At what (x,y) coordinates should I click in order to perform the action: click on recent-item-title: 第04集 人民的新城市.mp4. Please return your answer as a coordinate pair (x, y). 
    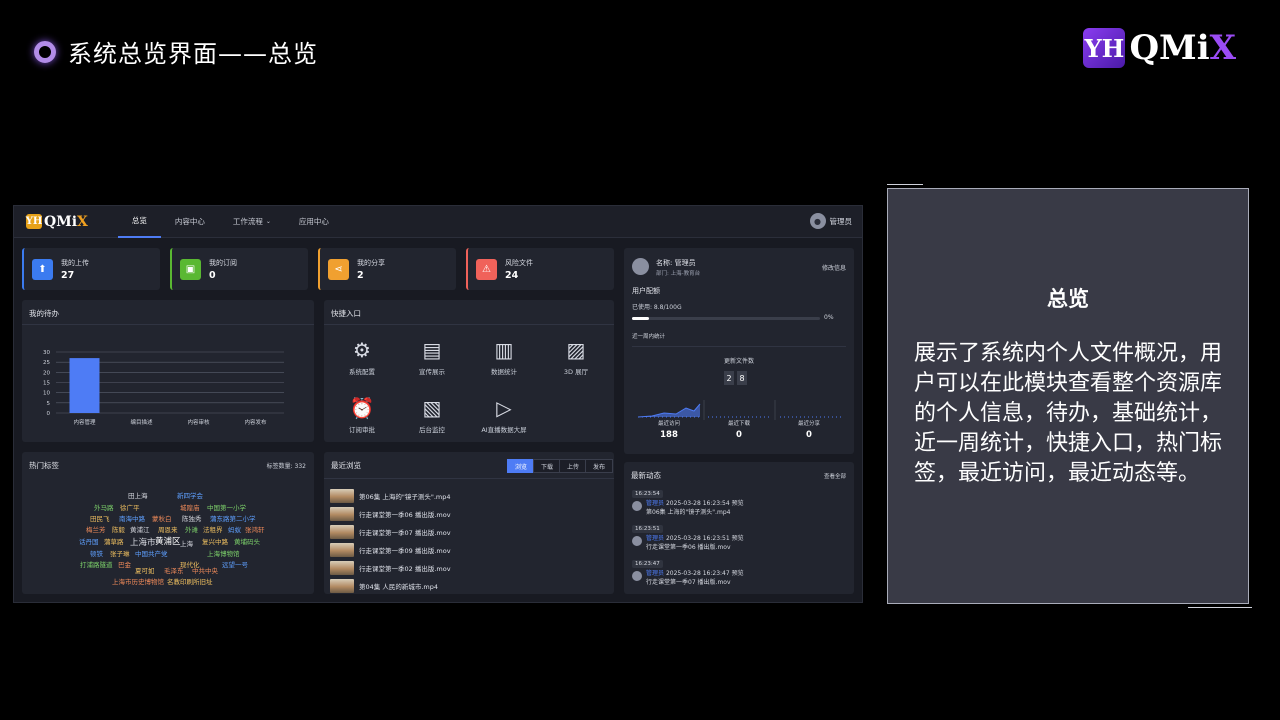
    Looking at the image, I should click on (398, 587).